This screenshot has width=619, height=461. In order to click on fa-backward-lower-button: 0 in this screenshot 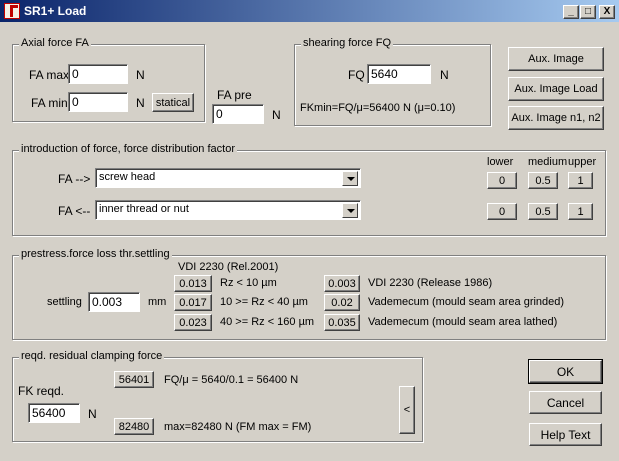, I will do `click(502, 211)`.